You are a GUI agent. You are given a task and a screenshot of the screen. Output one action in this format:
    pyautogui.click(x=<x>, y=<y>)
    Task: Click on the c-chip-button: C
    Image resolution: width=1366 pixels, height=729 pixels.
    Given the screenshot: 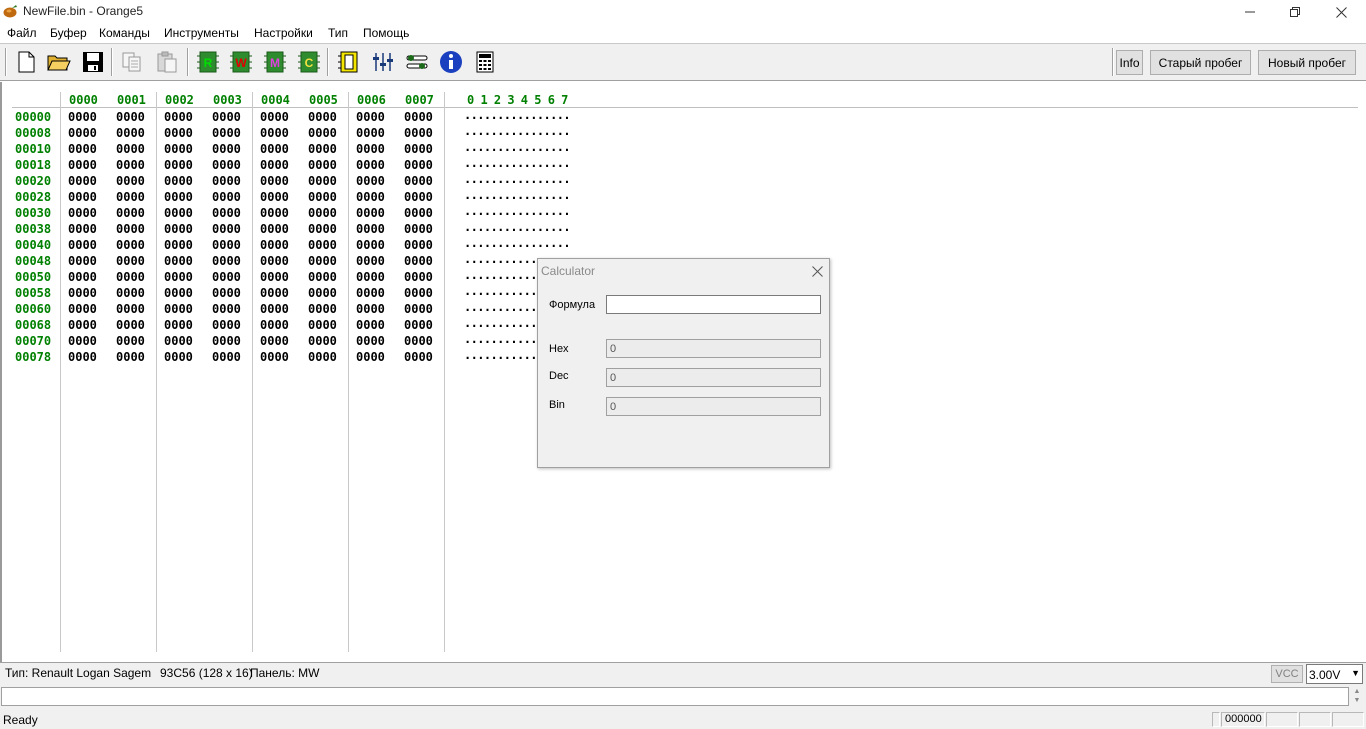 What is the action you would take?
    pyautogui.click(x=309, y=62)
    